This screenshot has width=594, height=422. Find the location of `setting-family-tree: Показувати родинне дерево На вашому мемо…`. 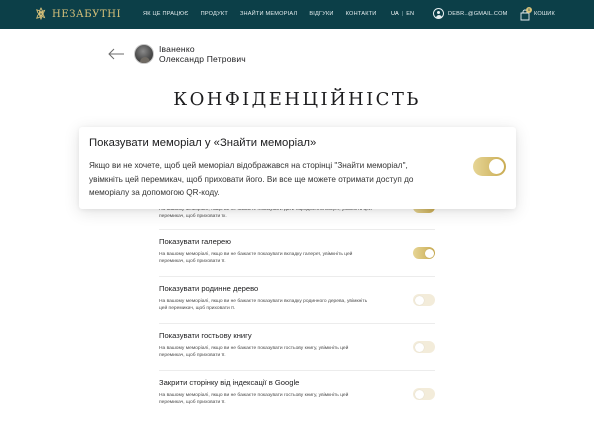

setting-family-tree: Показувати родинне дерево На вашому мемо… is located at coordinates (297, 298).